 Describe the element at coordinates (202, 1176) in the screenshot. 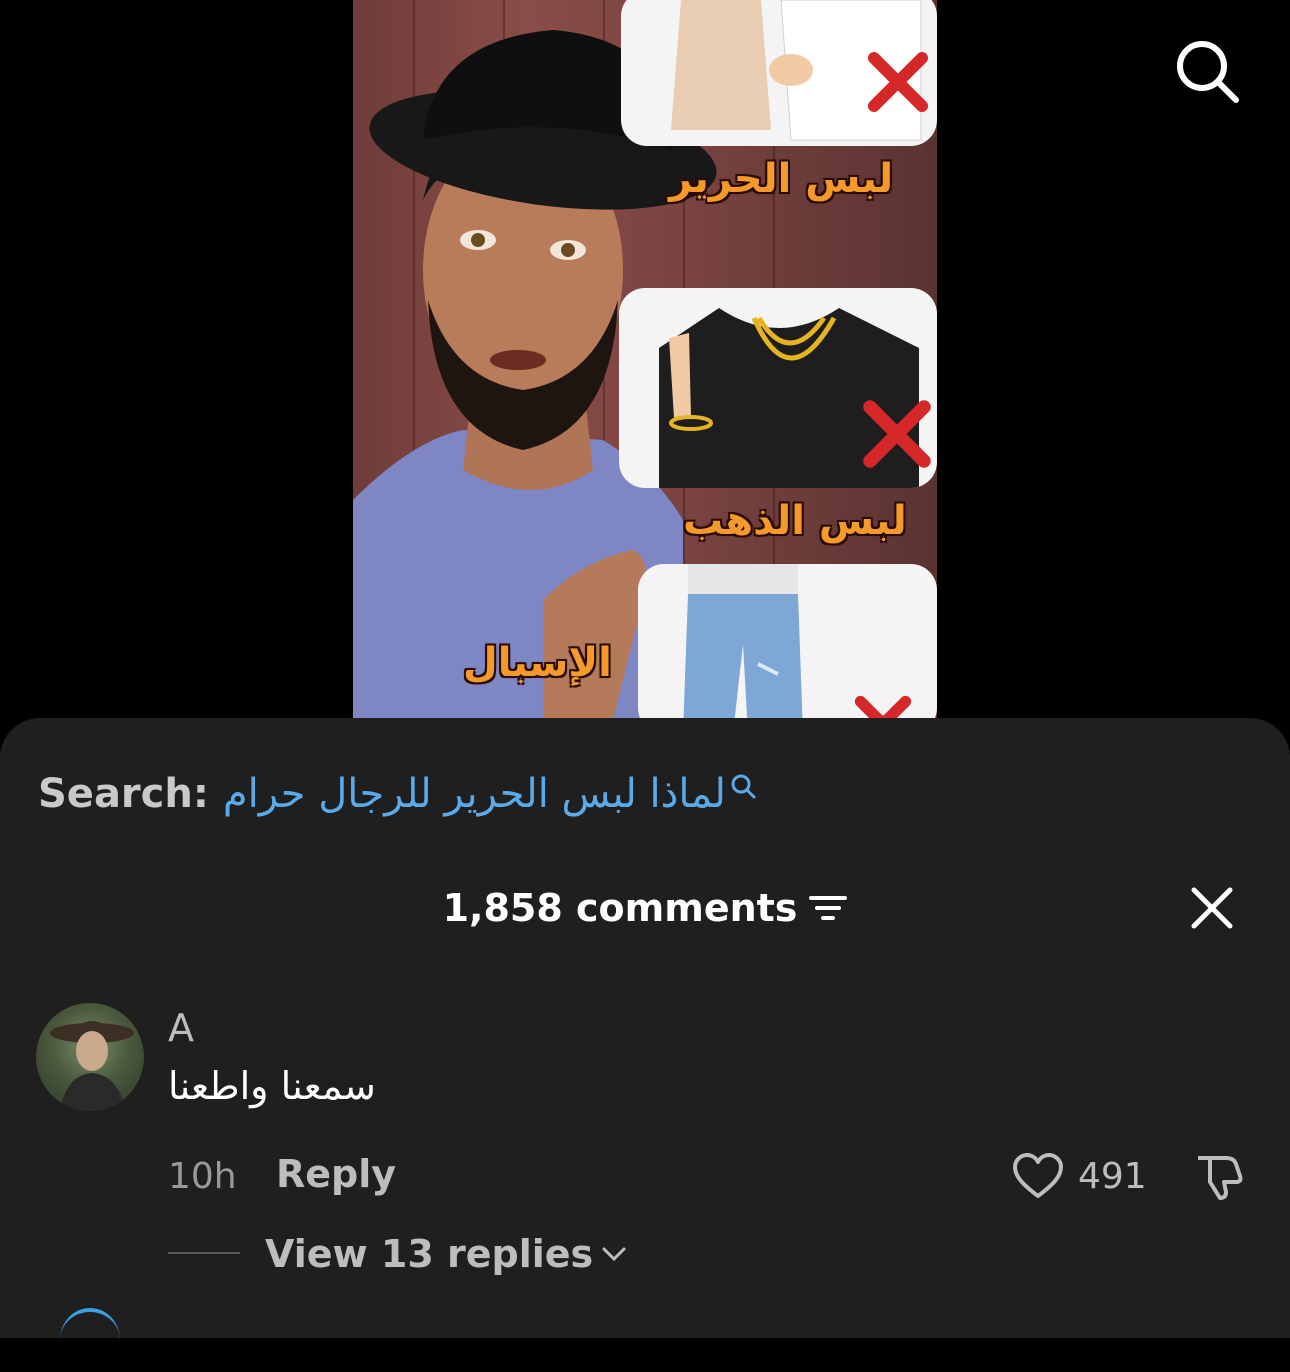

I see `comment-timestamp: 10h` at that location.